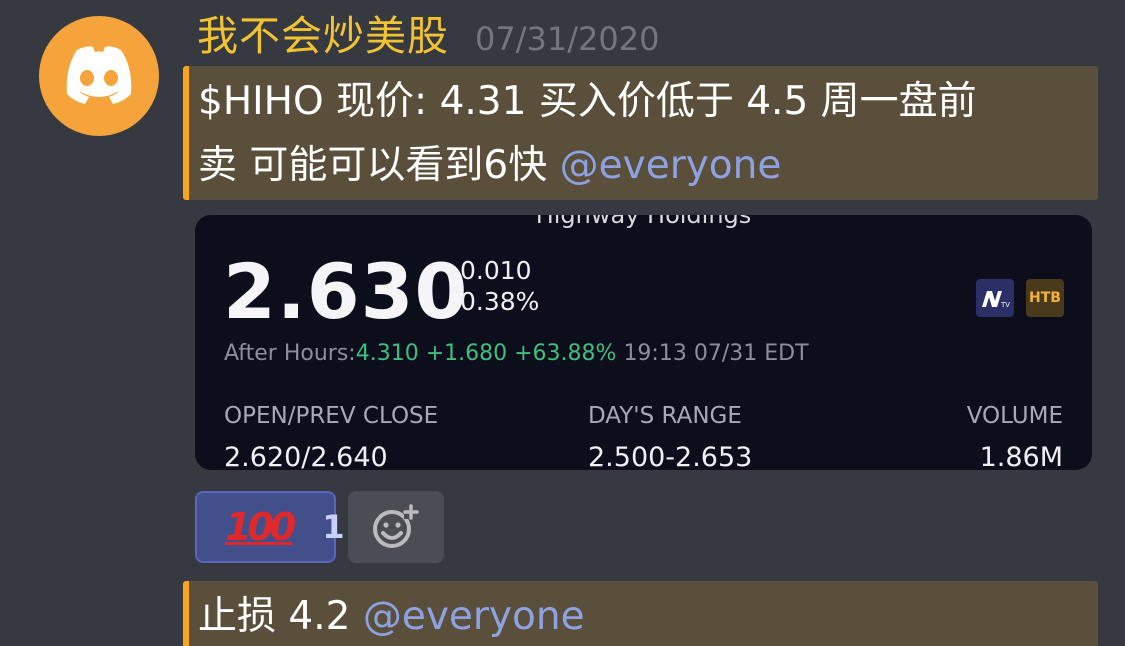 Image resolution: width=1125 pixels, height=646 pixels. I want to click on timestamp: 07/31/2020, so click(567, 39).